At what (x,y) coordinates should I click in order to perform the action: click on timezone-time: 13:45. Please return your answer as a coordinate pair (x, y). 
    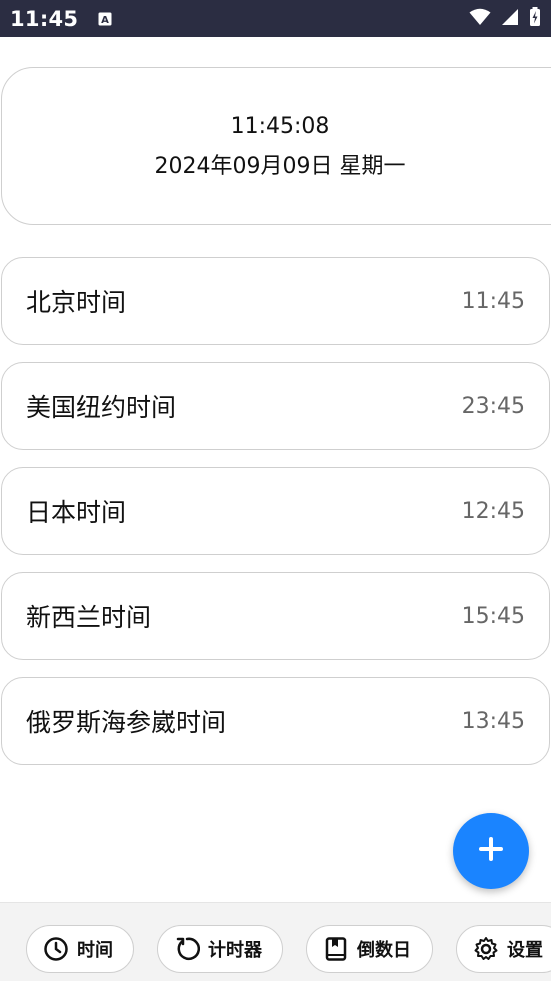
    Looking at the image, I should click on (493, 721).